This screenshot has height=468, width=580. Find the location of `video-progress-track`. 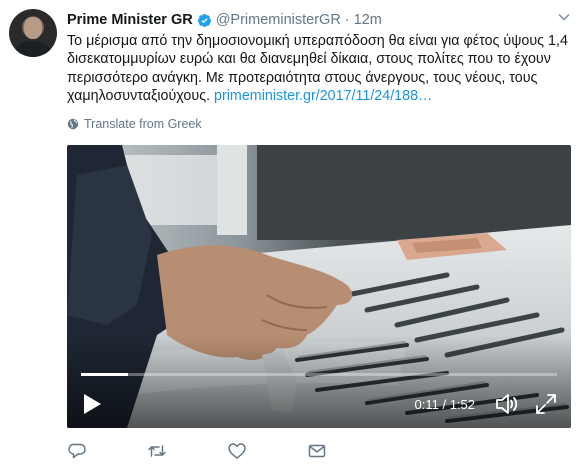

video-progress-track is located at coordinates (319, 374).